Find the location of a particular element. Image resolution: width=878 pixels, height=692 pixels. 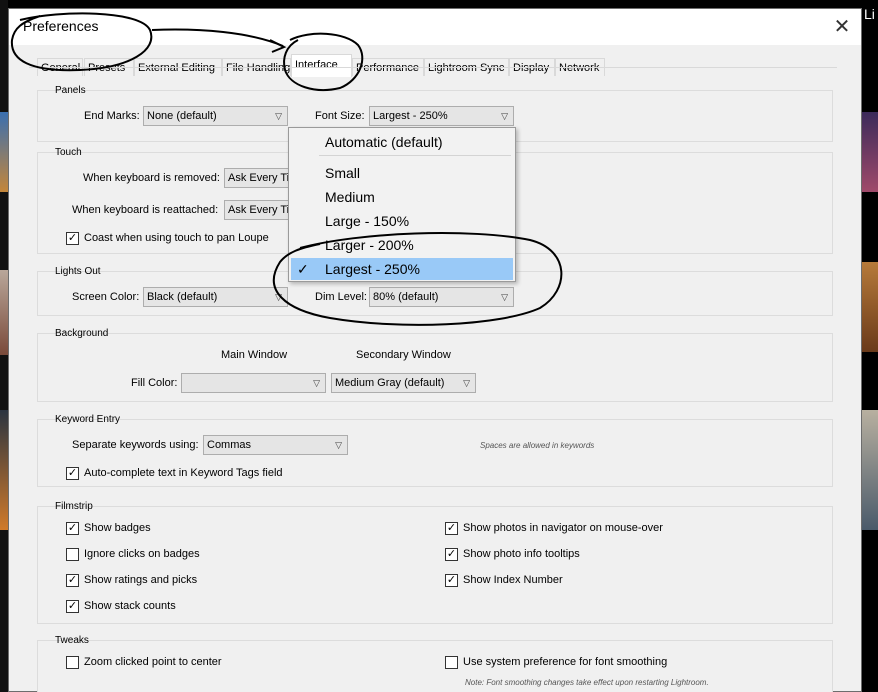

show-badges-checkbox: ✓ is located at coordinates (72, 528).